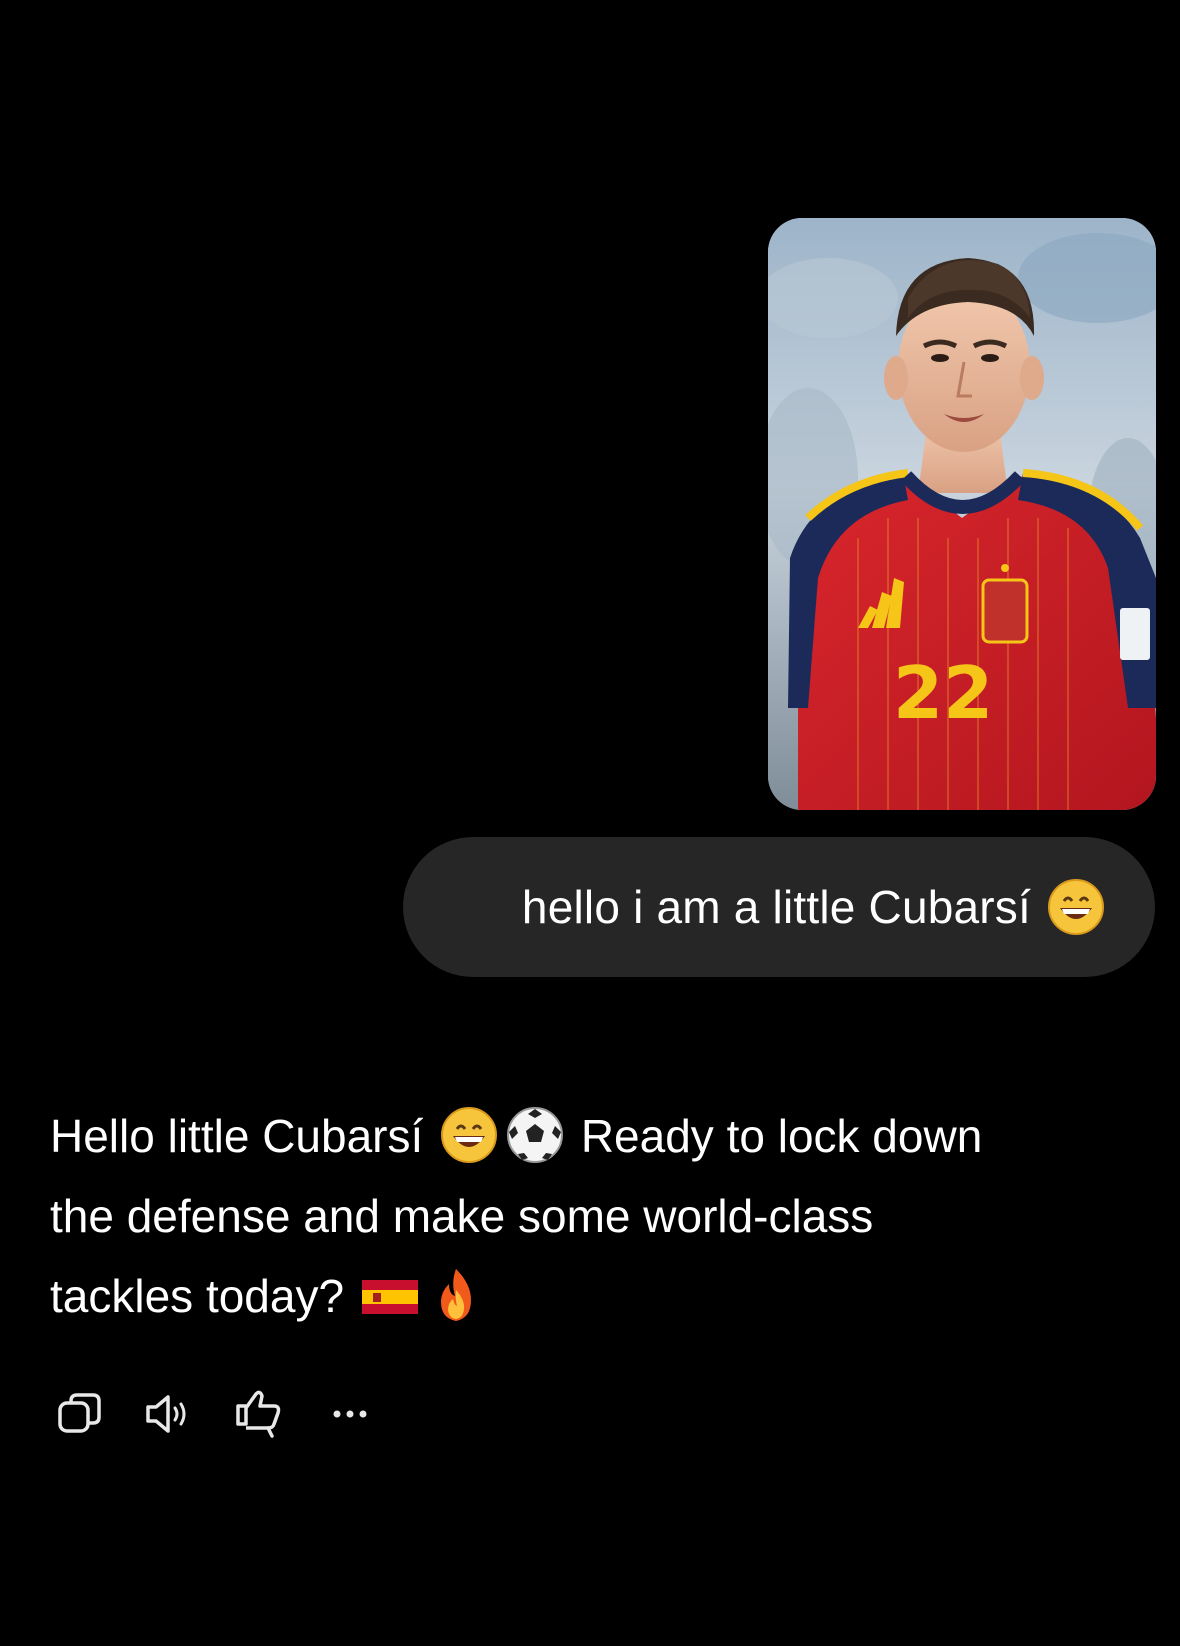 This screenshot has height=1646, width=1180. What do you see at coordinates (389, 1297) in the screenshot?
I see `spain-flag-emoji-icon` at bounding box center [389, 1297].